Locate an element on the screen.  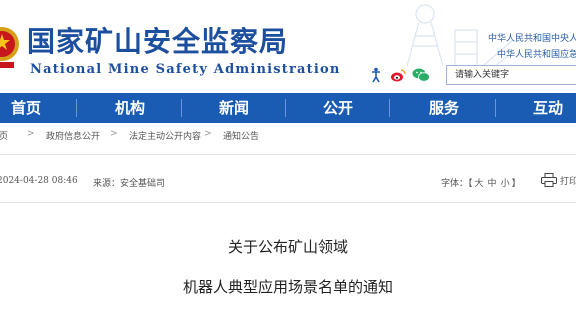
top-link-central-gov: 中华人民共和国中央人 is located at coordinates (532, 37).